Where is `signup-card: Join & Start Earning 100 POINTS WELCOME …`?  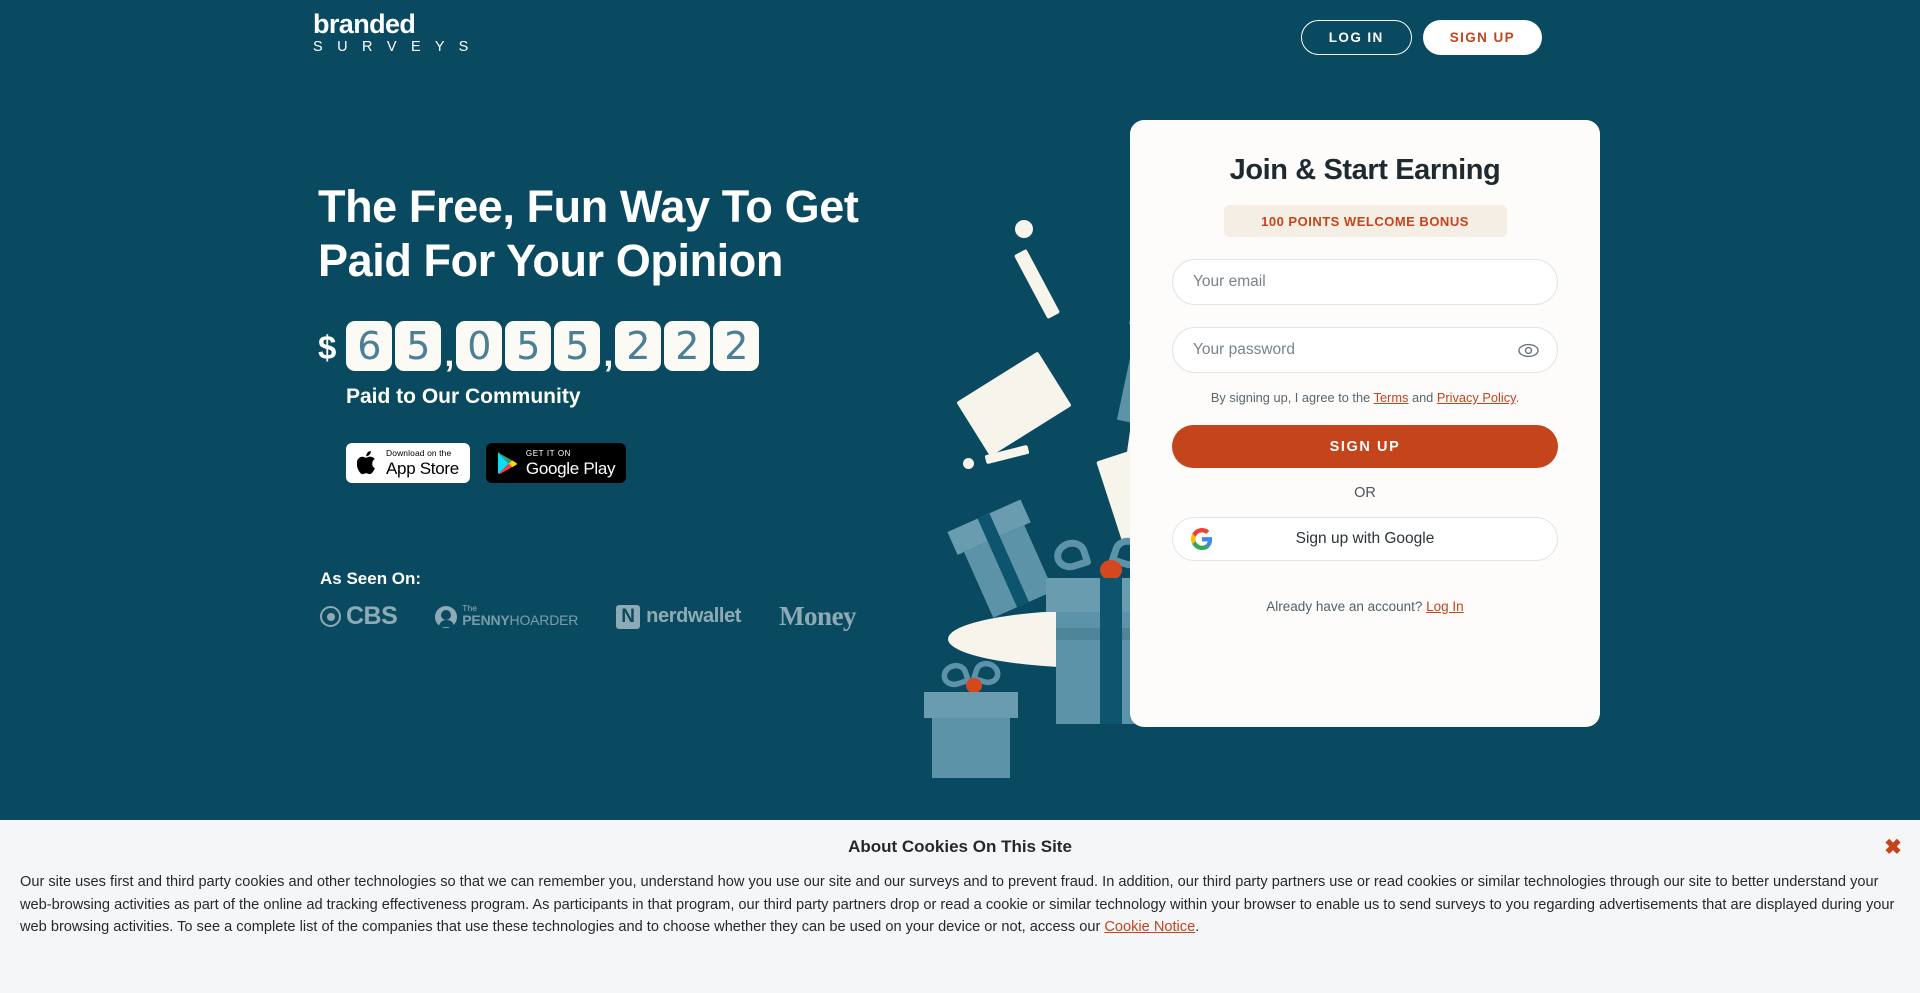
signup-card: Join & Start Earning 100 POINTS WELCOME … is located at coordinates (1365, 423).